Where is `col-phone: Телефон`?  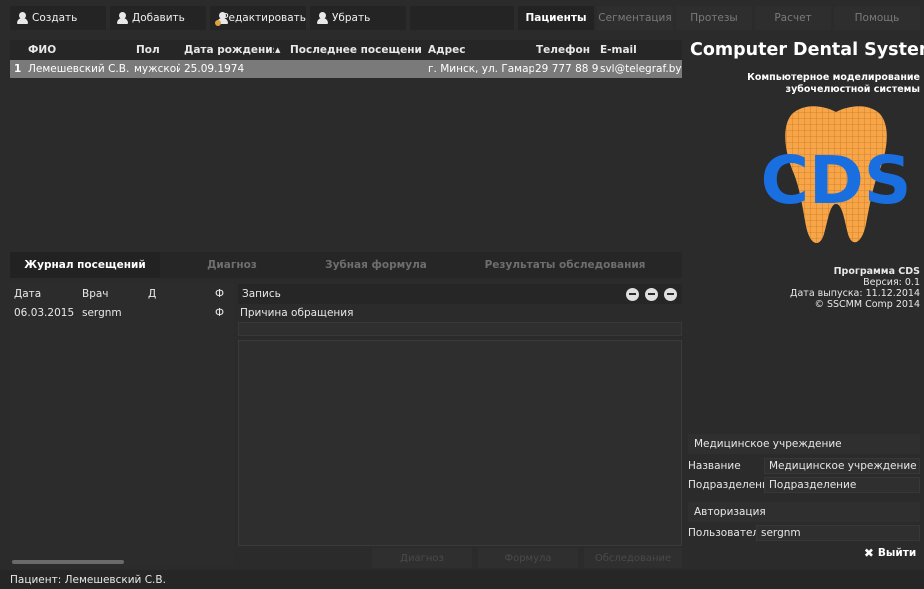
col-phone: Телефон is located at coordinates (564, 50).